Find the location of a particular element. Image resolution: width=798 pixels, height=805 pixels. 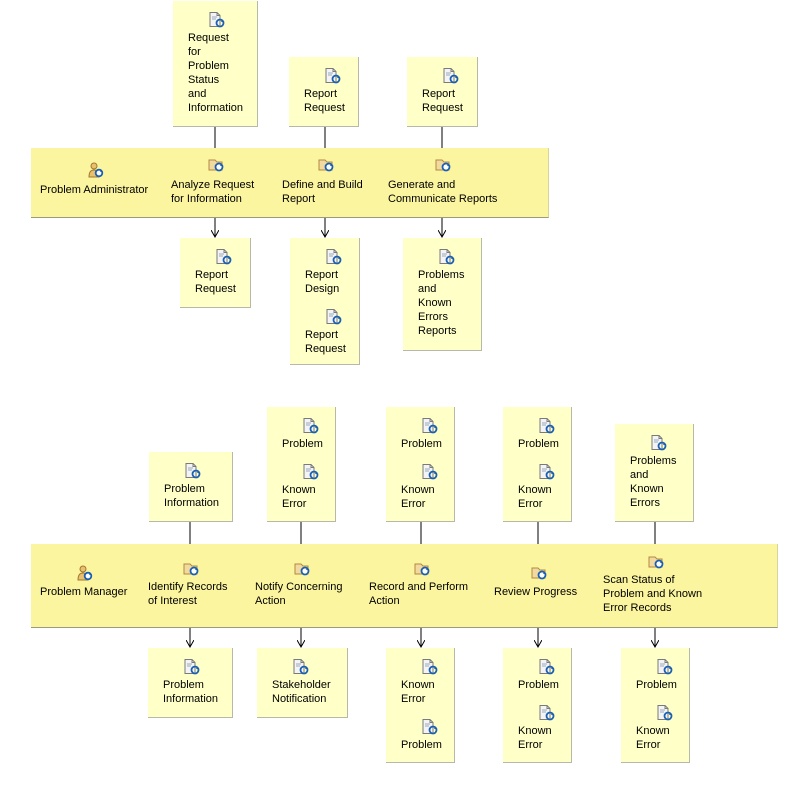

artifact-item: Report Design is located at coordinates (323, 272).